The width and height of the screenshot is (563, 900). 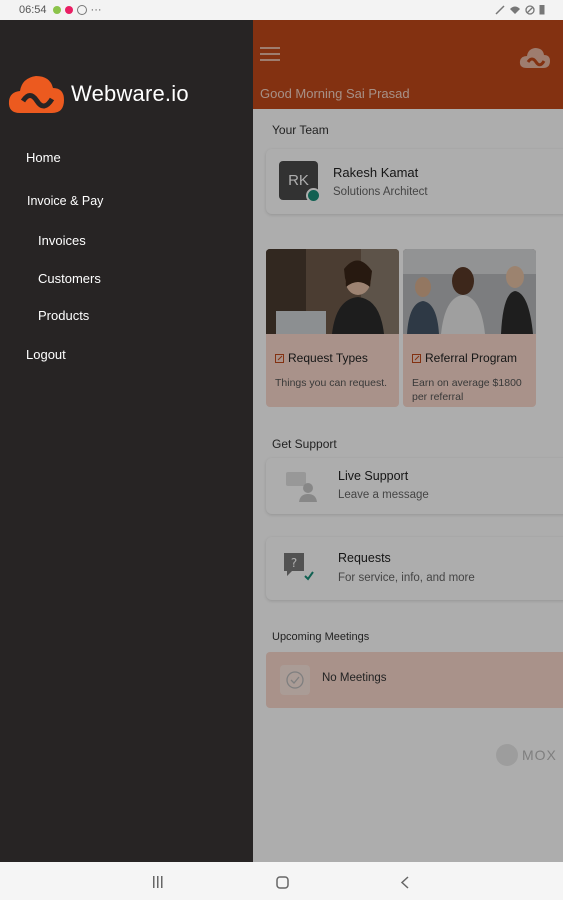 I want to click on signal-icon, so click(x=500, y=9).